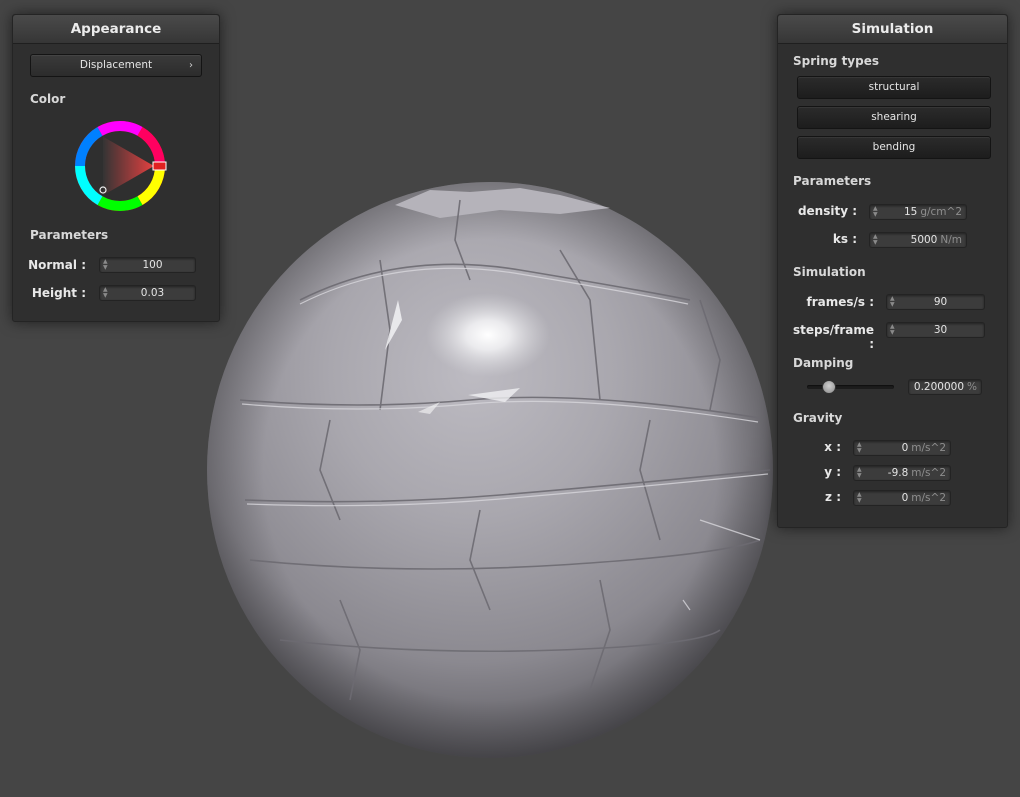 This screenshot has width=1020, height=797. I want to click on steps-label: steps/frame :, so click(833, 337).